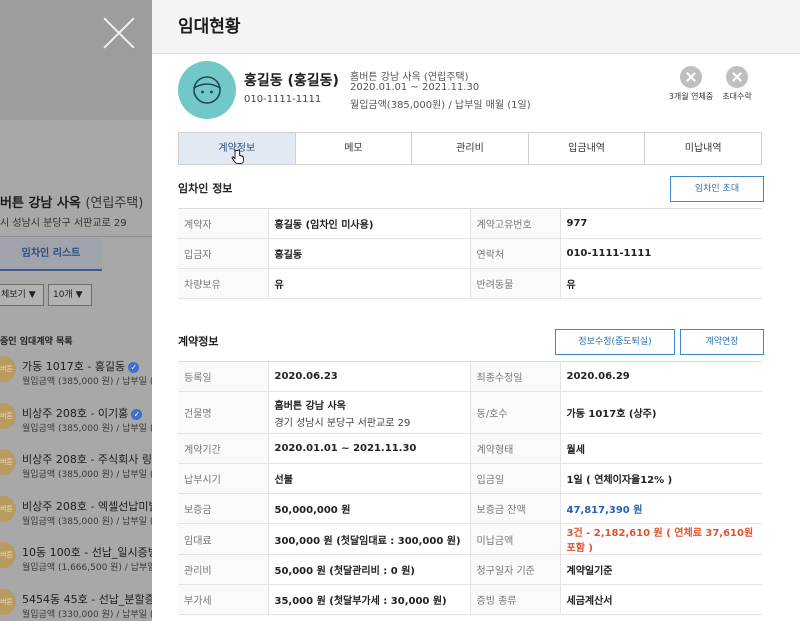  What do you see at coordinates (515, 569) in the screenshot?
I see `field-label: 청구일자 기준` at bounding box center [515, 569].